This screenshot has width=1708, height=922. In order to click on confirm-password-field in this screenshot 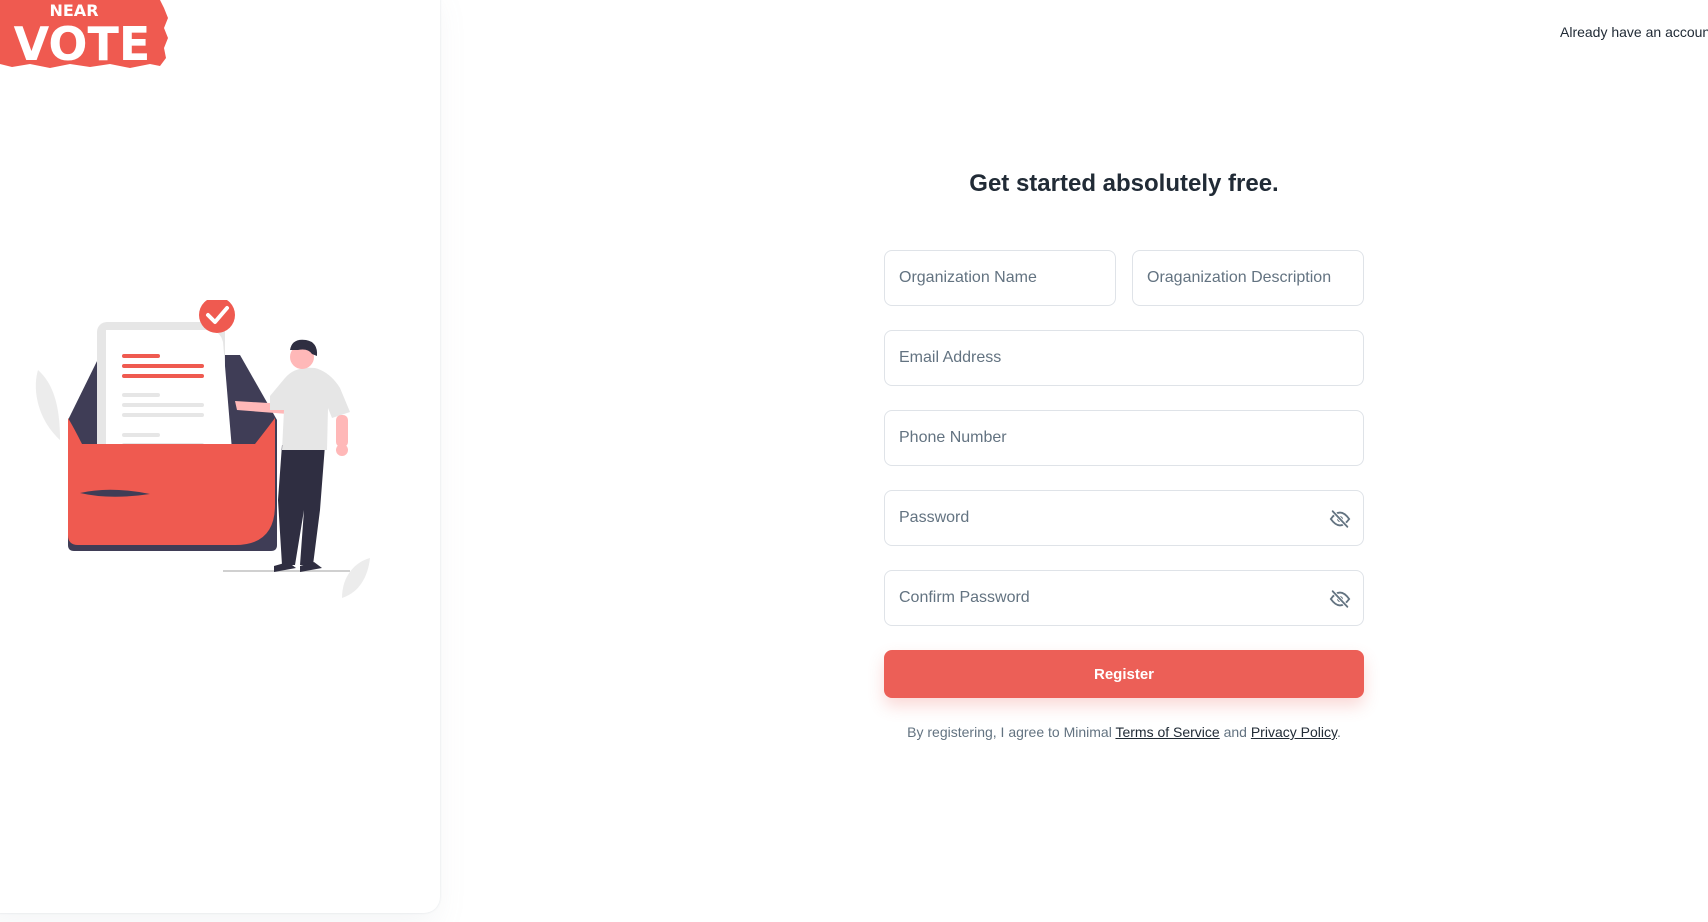, I will do `click(1124, 598)`.